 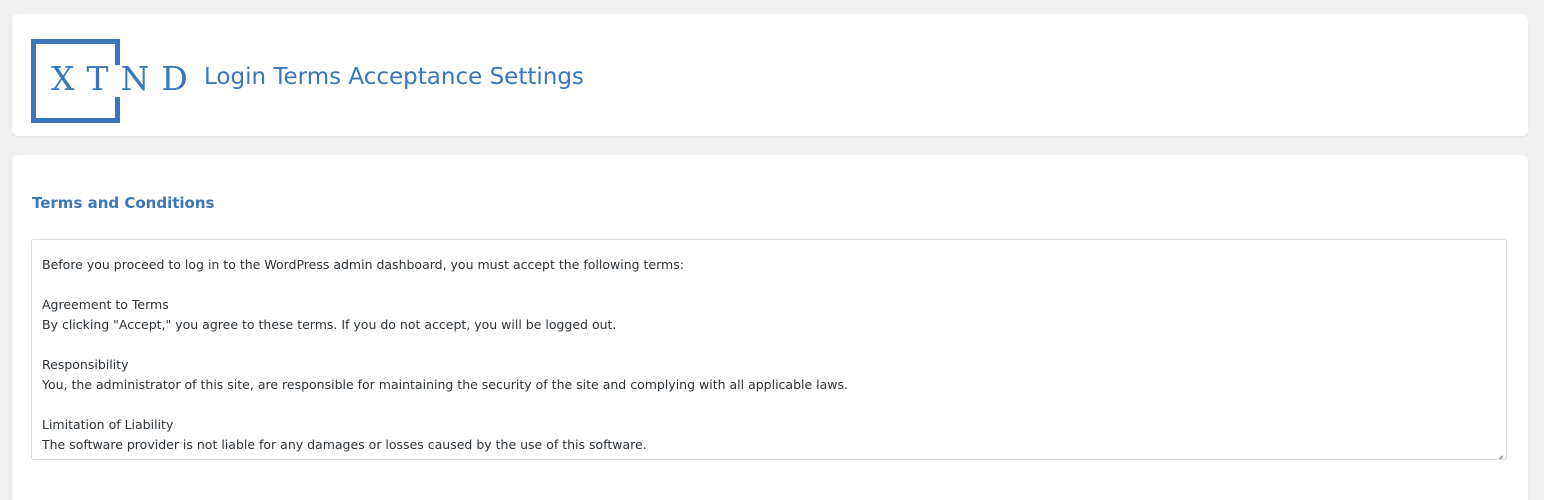 I want to click on resize-handle-icon, so click(x=1499, y=452).